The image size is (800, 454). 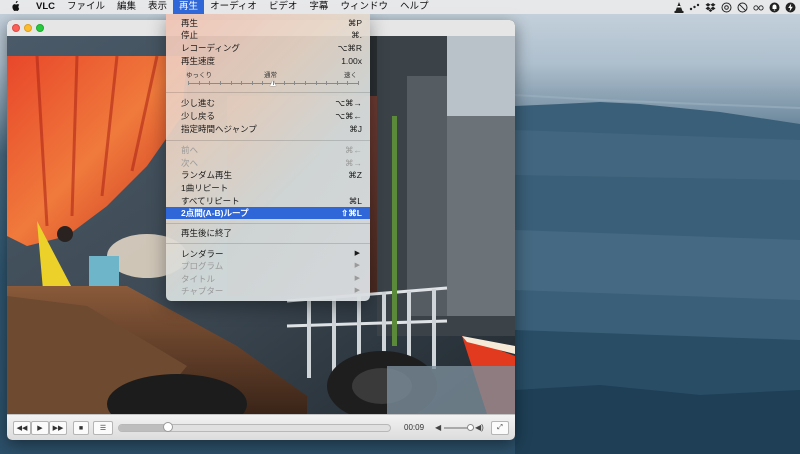 What do you see at coordinates (790, 7) in the screenshot?
I see `bolt-icon` at bounding box center [790, 7].